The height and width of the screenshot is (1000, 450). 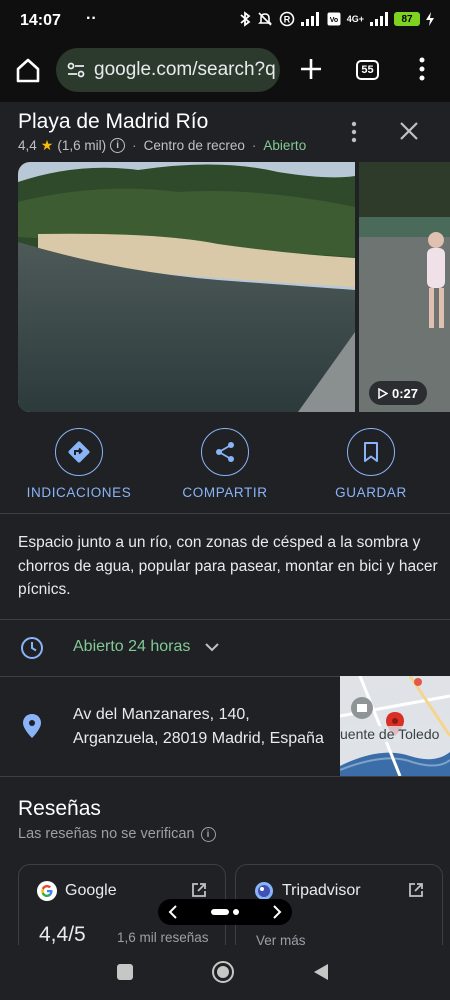 What do you see at coordinates (371, 492) in the screenshot?
I see `save-label: GUARDAR` at bounding box center [371, 492].